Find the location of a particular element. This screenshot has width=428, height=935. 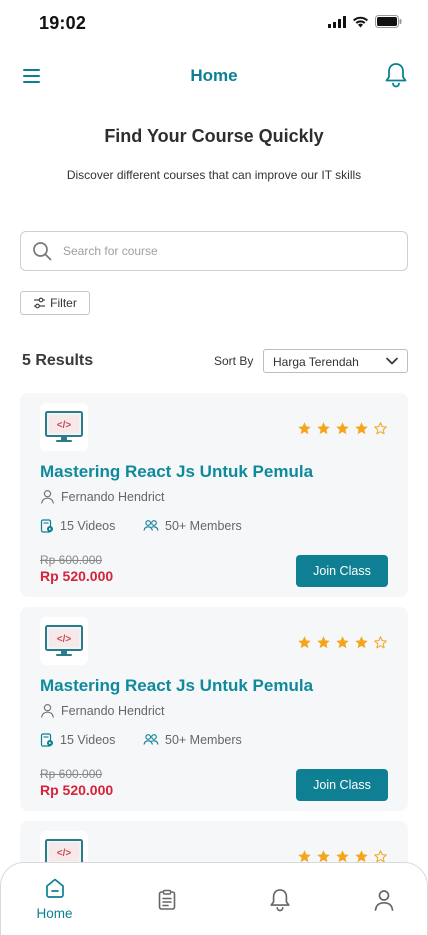

battery-icon is located at coordinates (388, 21).